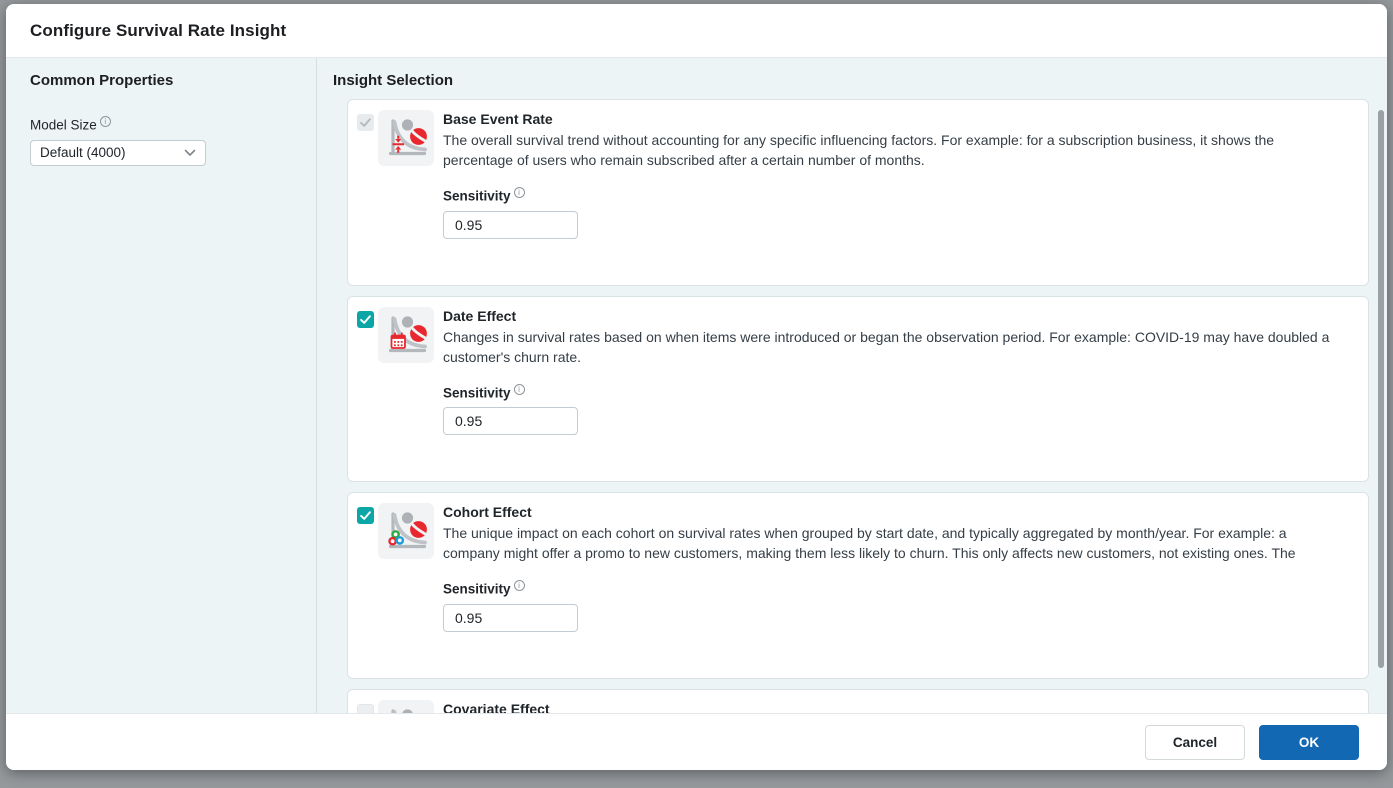 The height and width of the screenshot is (788, 1393). What do you see at coordinates (83, 152) in the screenshot?
I see `model-size-selected-value: Default (4000)` at bounding box center [83, 152].